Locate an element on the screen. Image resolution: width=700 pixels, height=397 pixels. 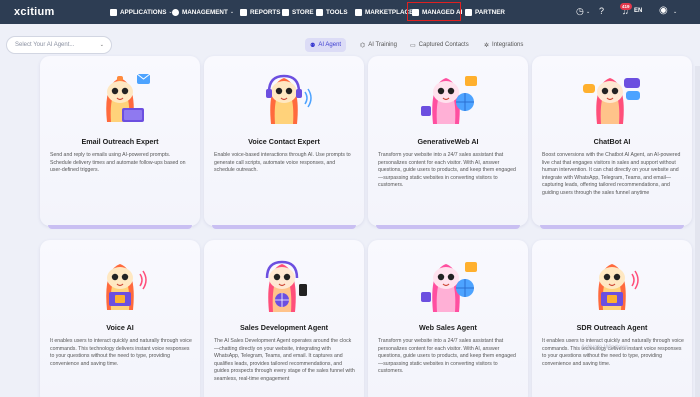
nav-applications-label: APPLICATIONS is located at coordinates (143, 12).